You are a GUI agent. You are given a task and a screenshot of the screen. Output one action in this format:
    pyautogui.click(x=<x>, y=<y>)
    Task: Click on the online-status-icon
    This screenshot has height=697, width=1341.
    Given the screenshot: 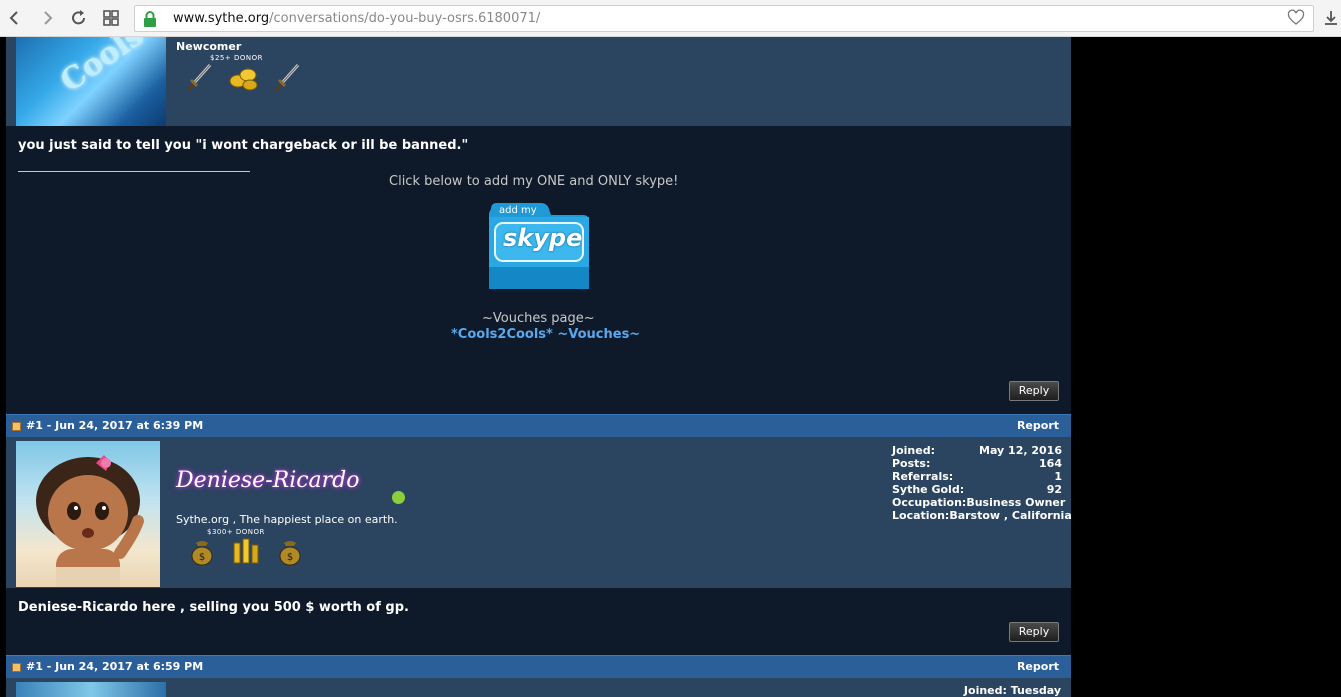 What is the action you would take?
    pyautogui.click(x=398, y=497)
    